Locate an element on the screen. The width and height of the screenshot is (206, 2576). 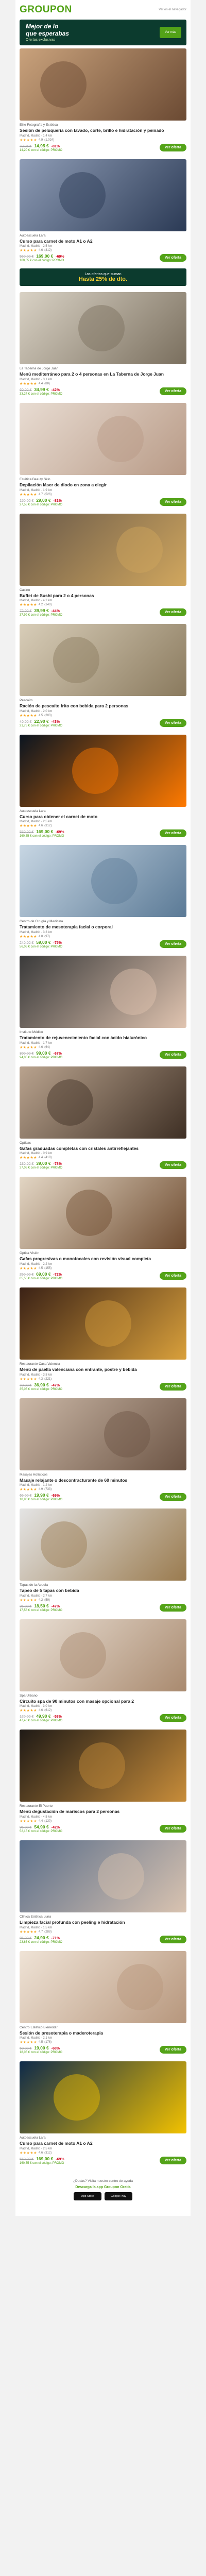
deal-promo: 65,55 € con el código: PROMO is located at coordinates (41, 1278).